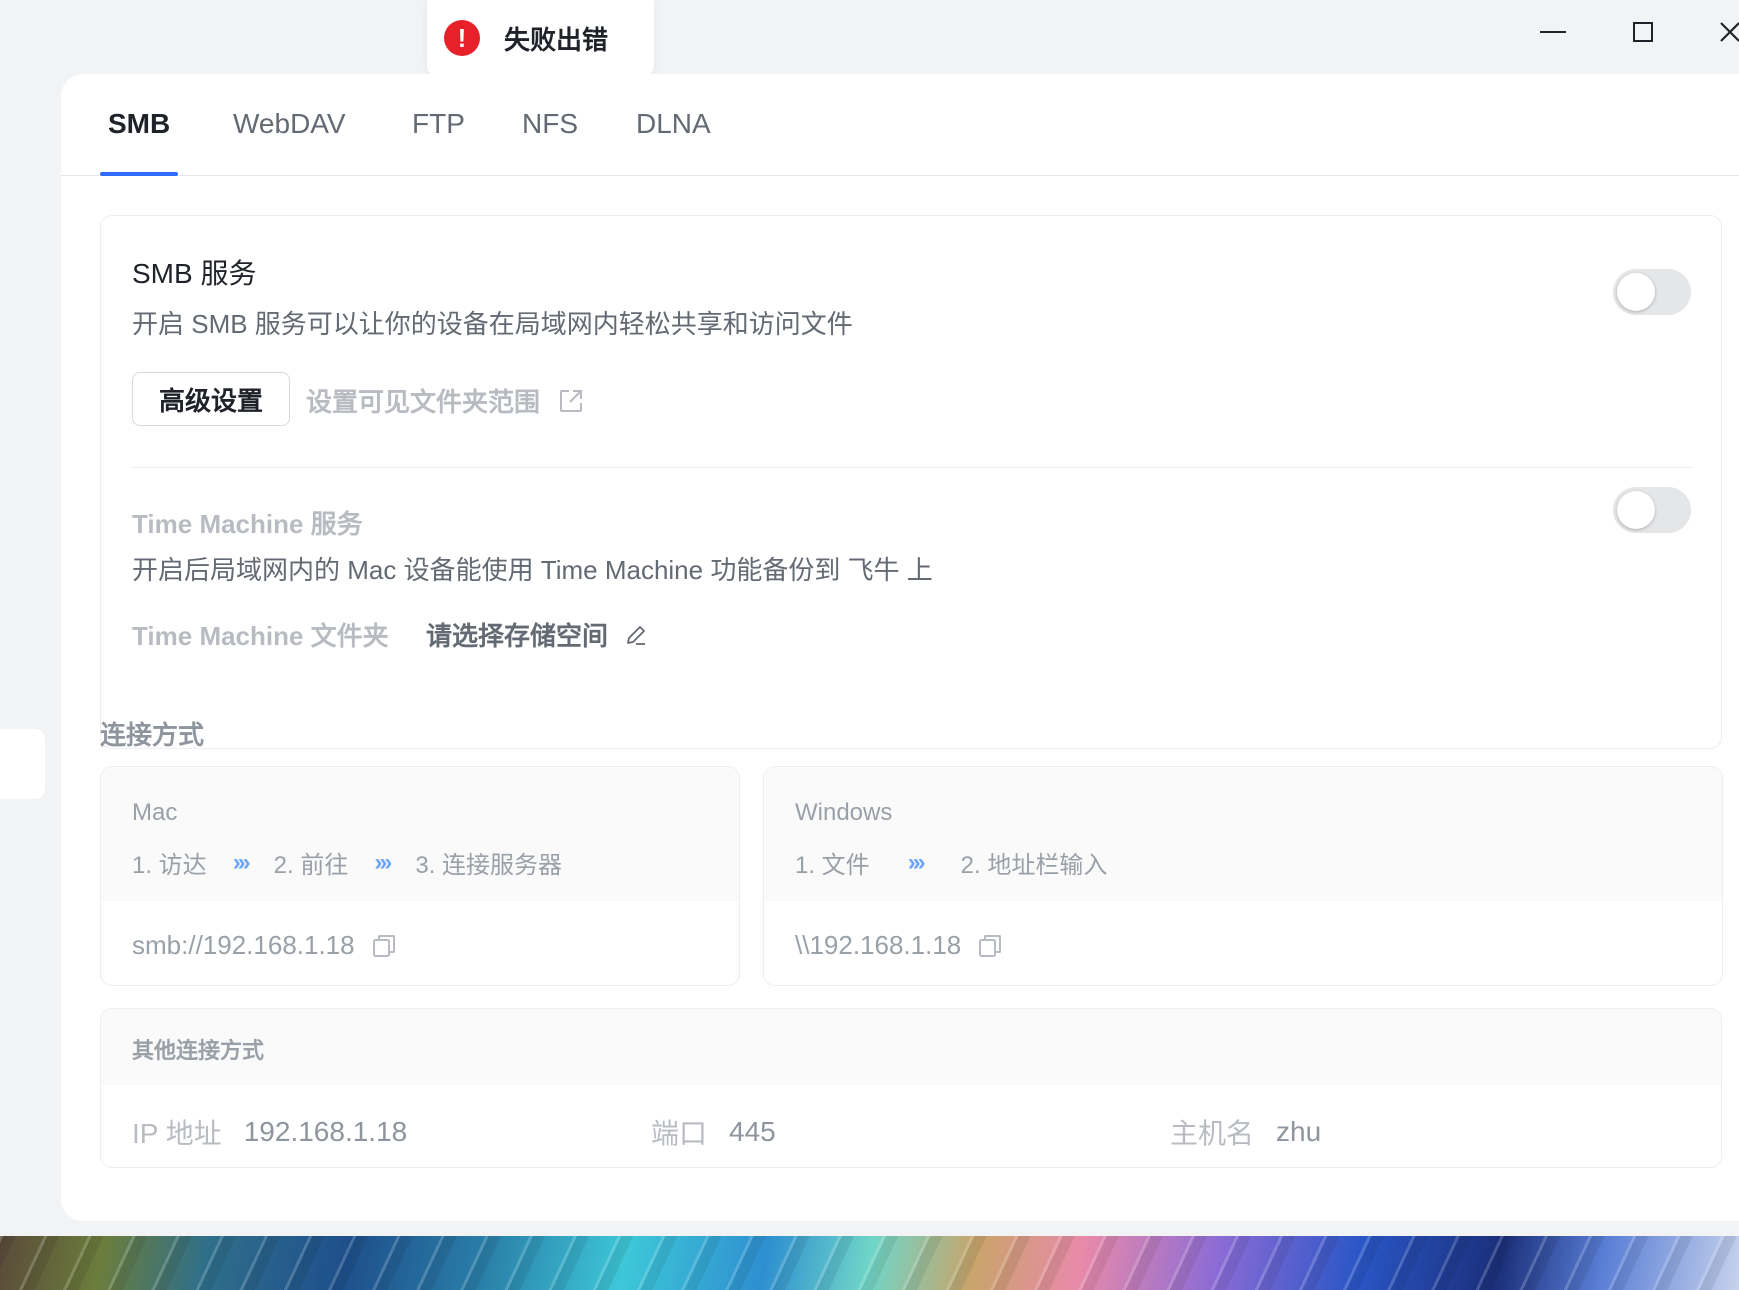 This screenshot has width=1739, height=1290. I want to click on time-machine-folder-label: Time Machine 文件夹, so click(260, 636).